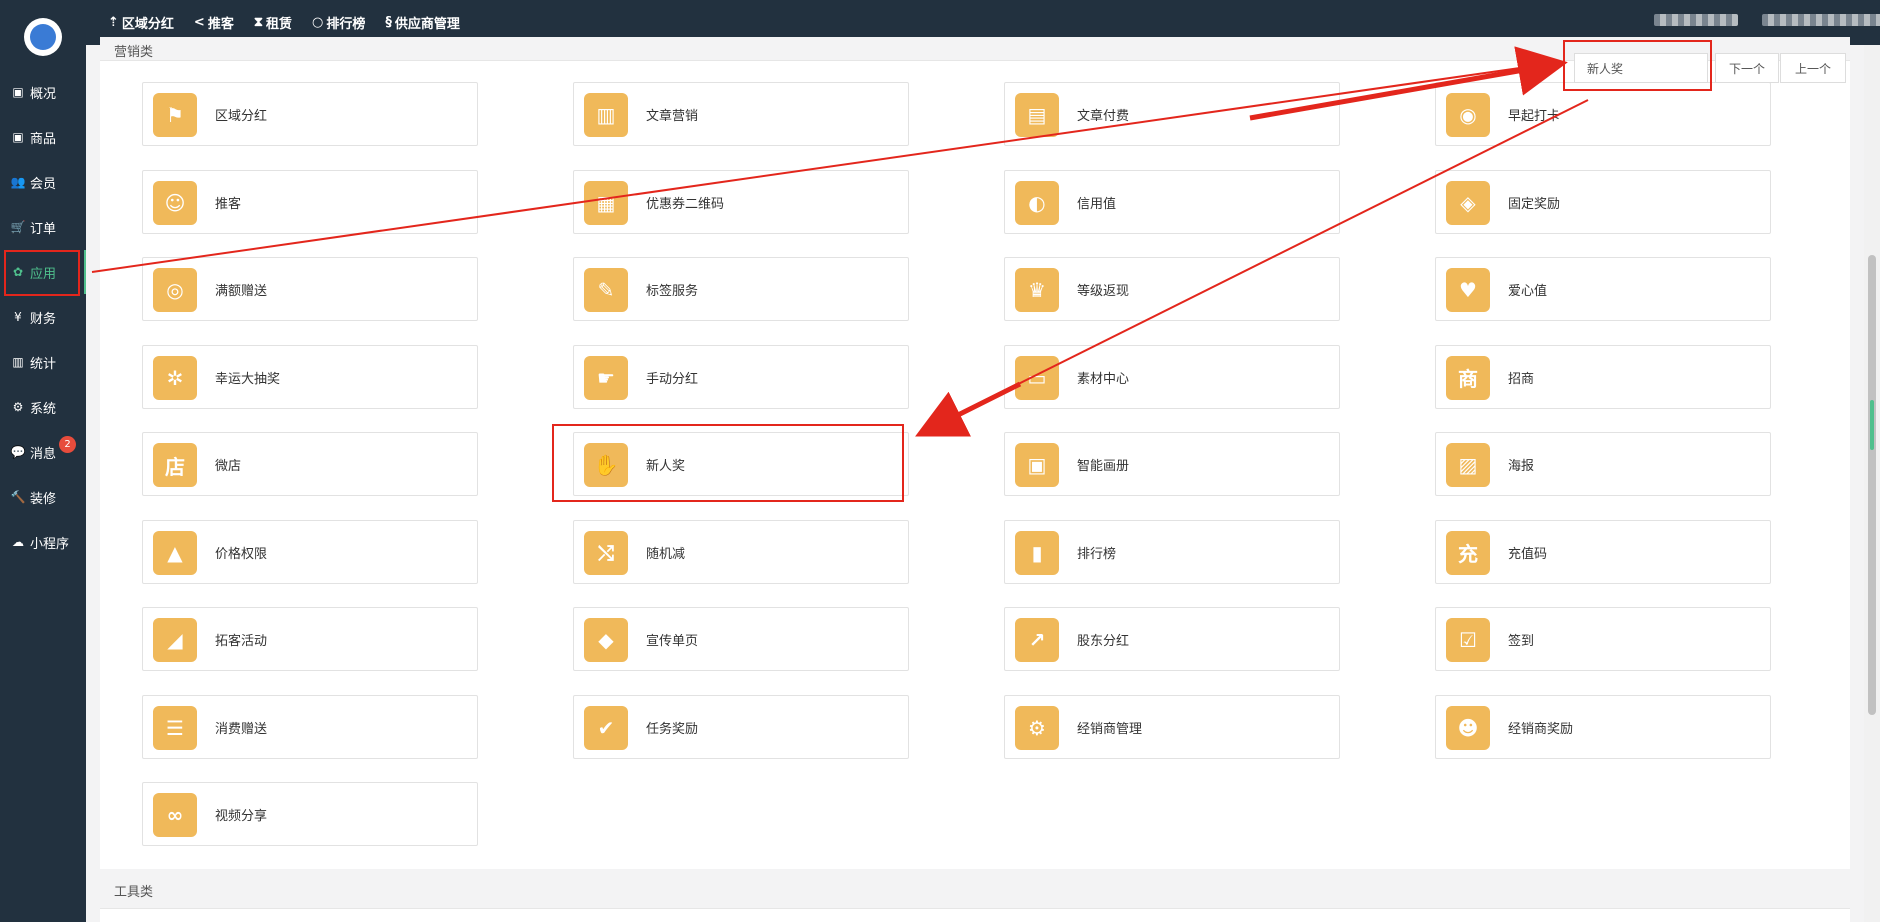  What do you see at coordinates (1037, 727) in the screenshot?
I see `app-icon: ⚙` at bounding box center [1037, 727].